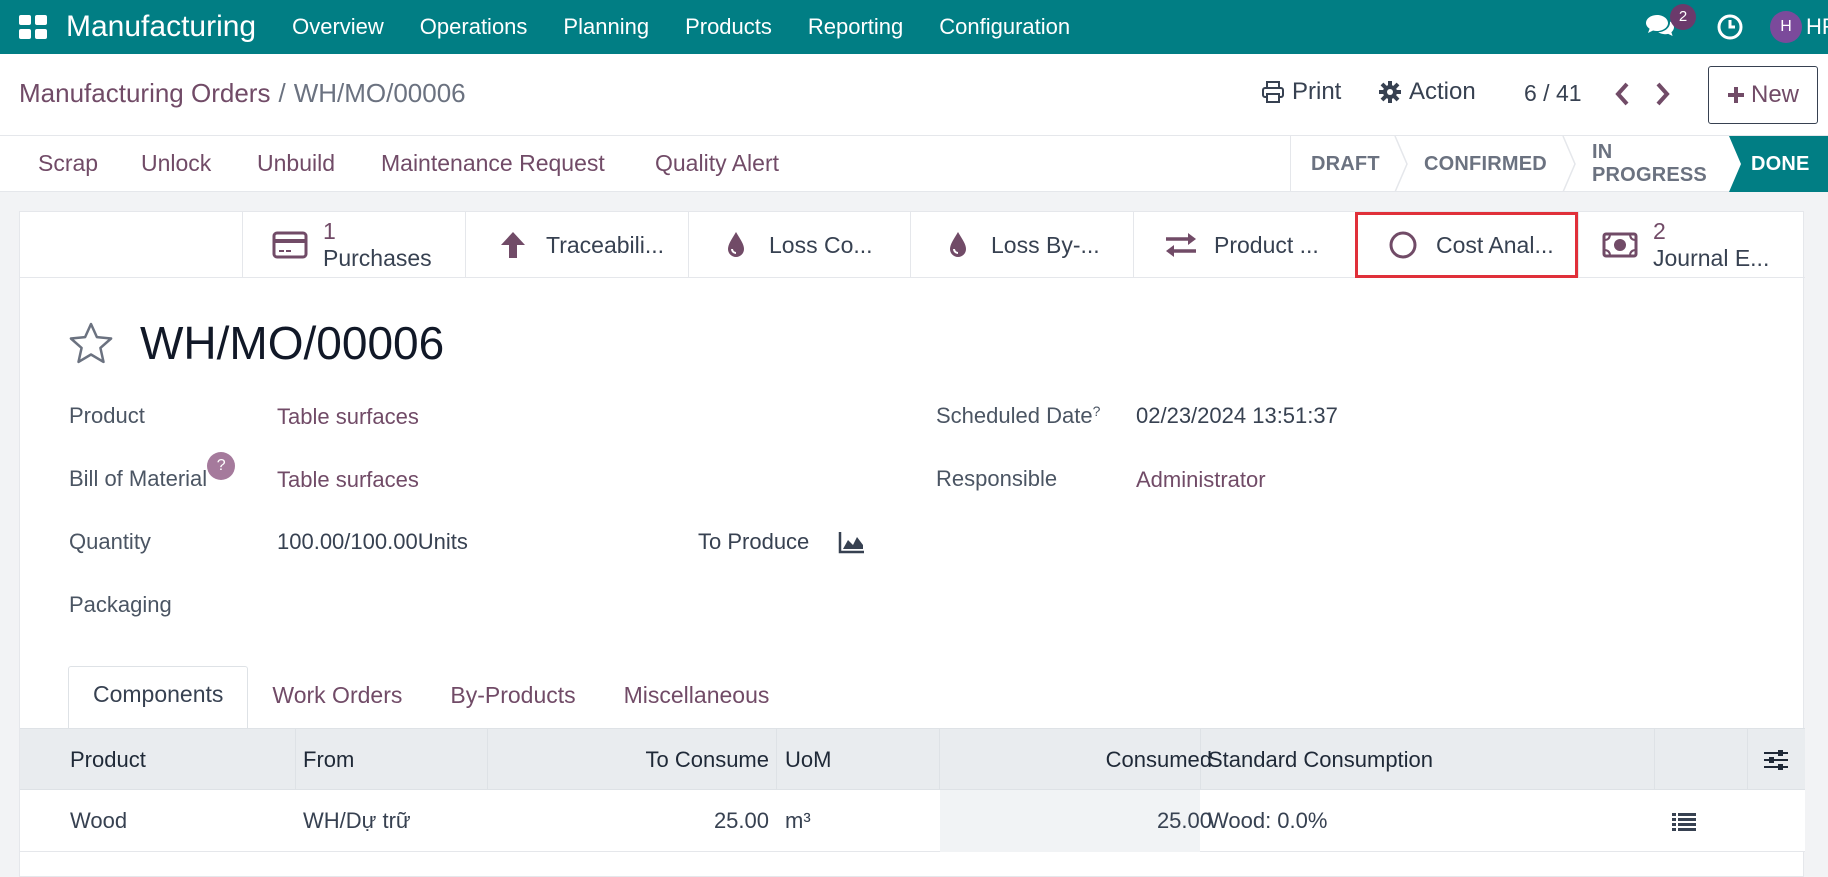 This screenshot has width=1828, height=877. I want to click on circle-icon, so click(1403, 245).